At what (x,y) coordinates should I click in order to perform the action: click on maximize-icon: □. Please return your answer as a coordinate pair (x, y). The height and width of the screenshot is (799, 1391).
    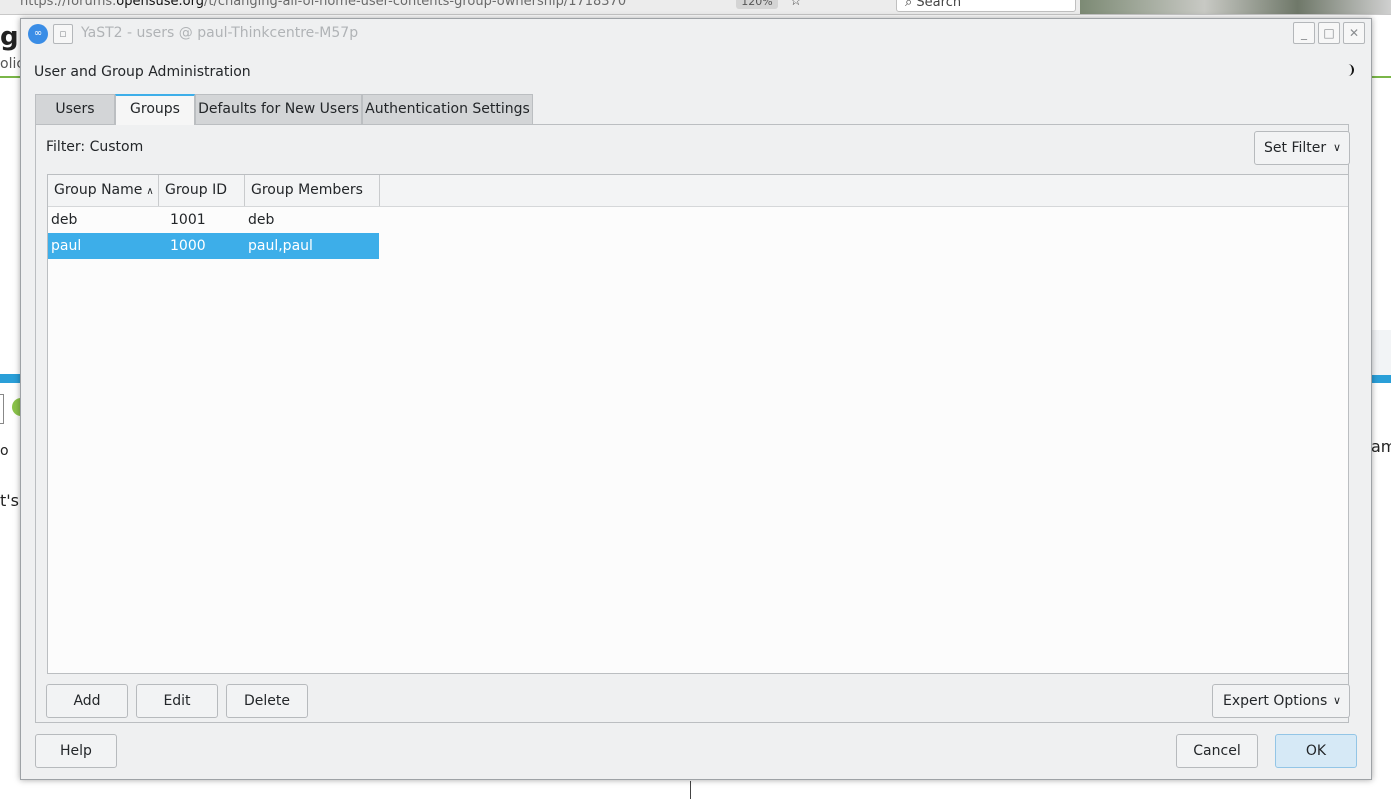
    Looking at the image, I should click on (1329, 33).